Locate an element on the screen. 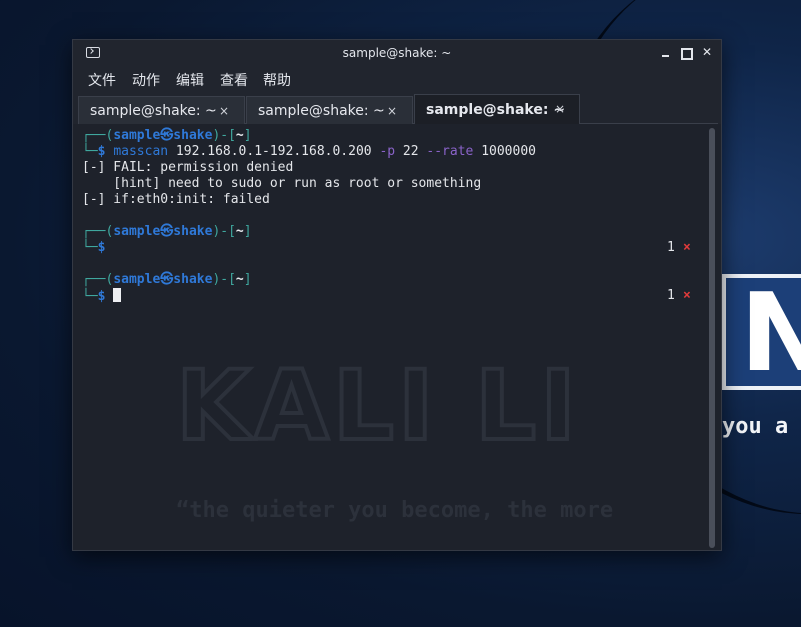 The width and height of the screenshot is (801, 627). menu-file: 文件 is located at coordinates (102, 80).